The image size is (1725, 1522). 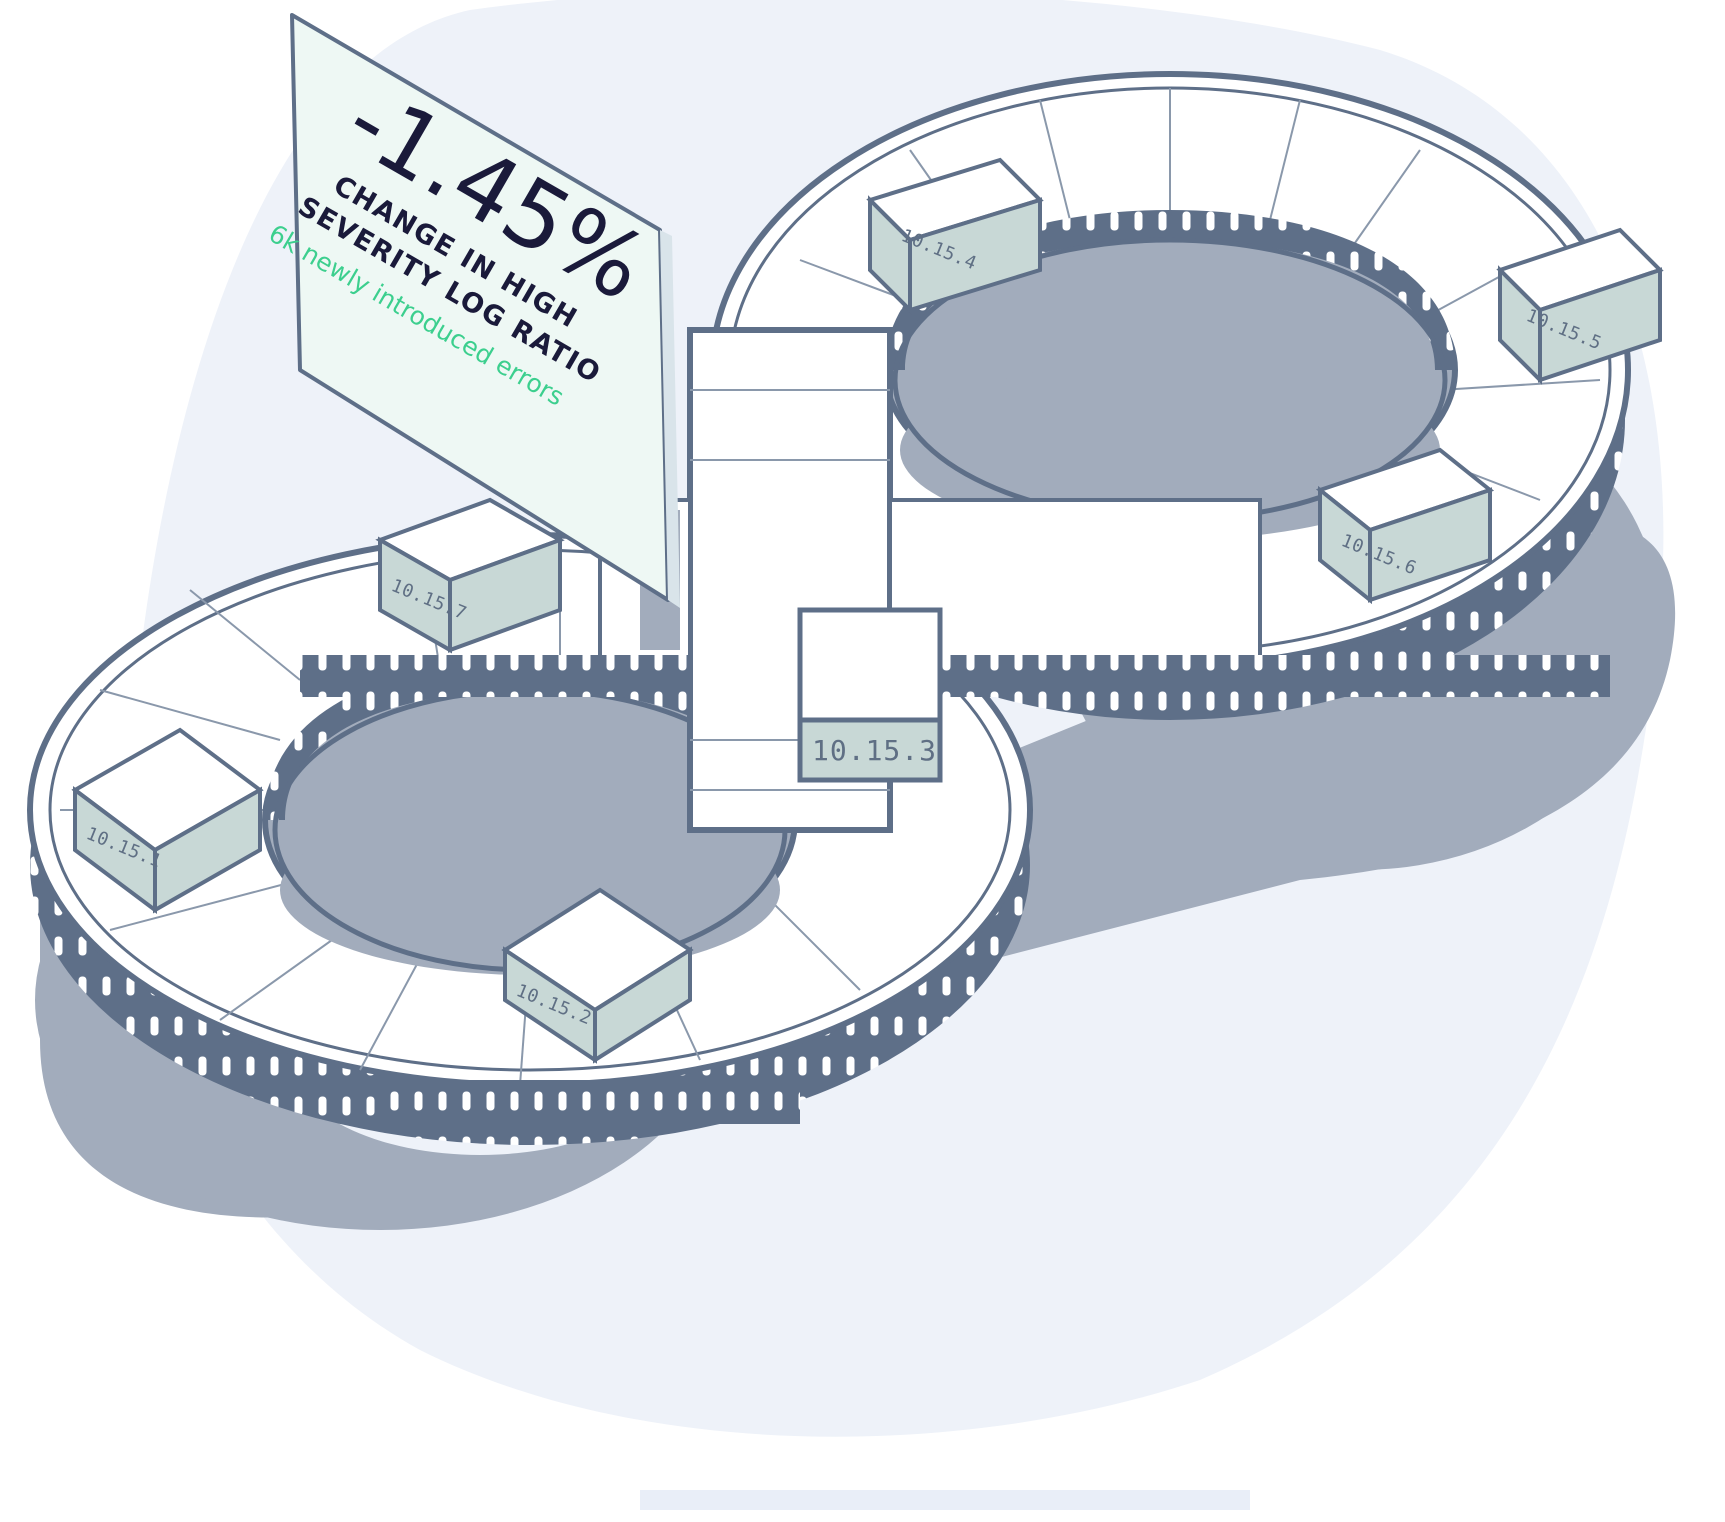 I want to click on box-10-15-3: 10.15.3, so click(x=870, y=695).